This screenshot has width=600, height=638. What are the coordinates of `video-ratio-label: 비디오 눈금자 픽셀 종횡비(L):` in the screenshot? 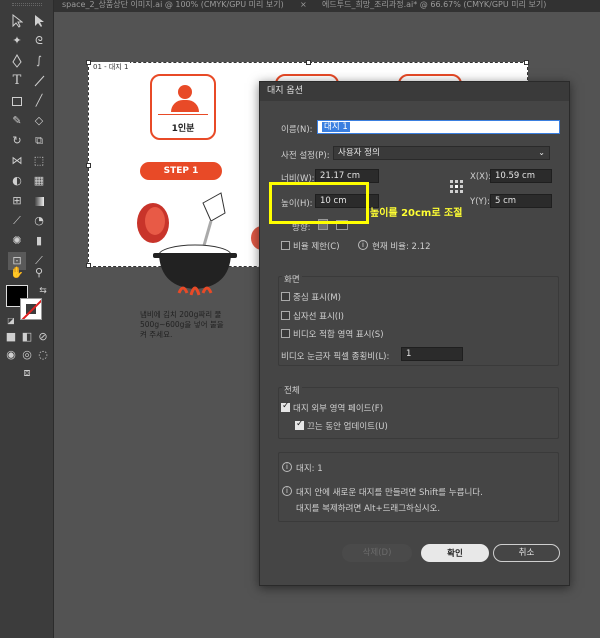 It's located at (335, 357).